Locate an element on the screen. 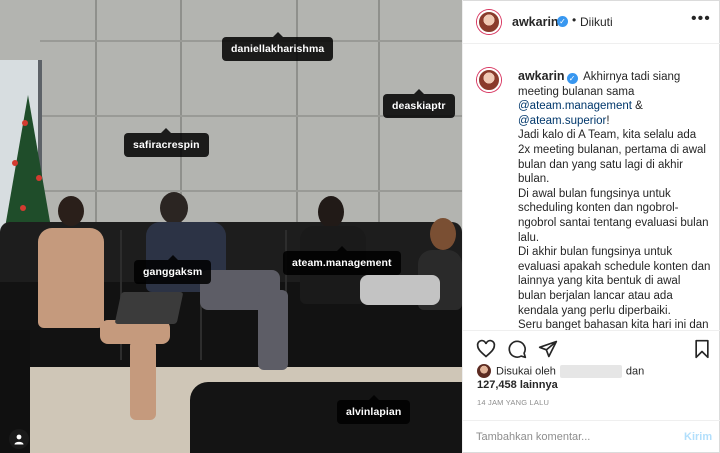  caption-paragraph: Seru banget bahasan kita hari ini dan is located at coordinates (613, 324).